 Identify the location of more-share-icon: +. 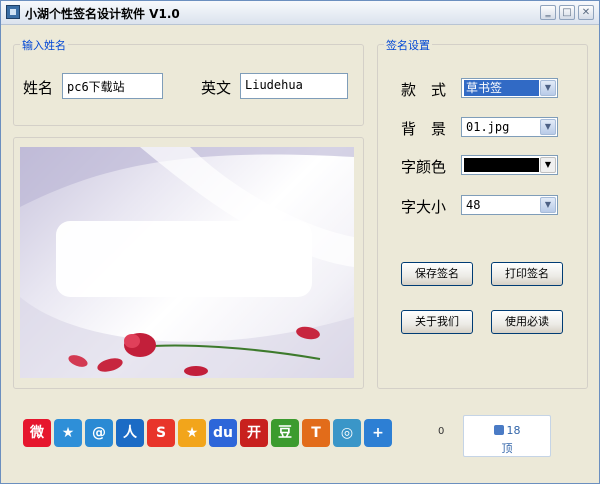
(378, 433).